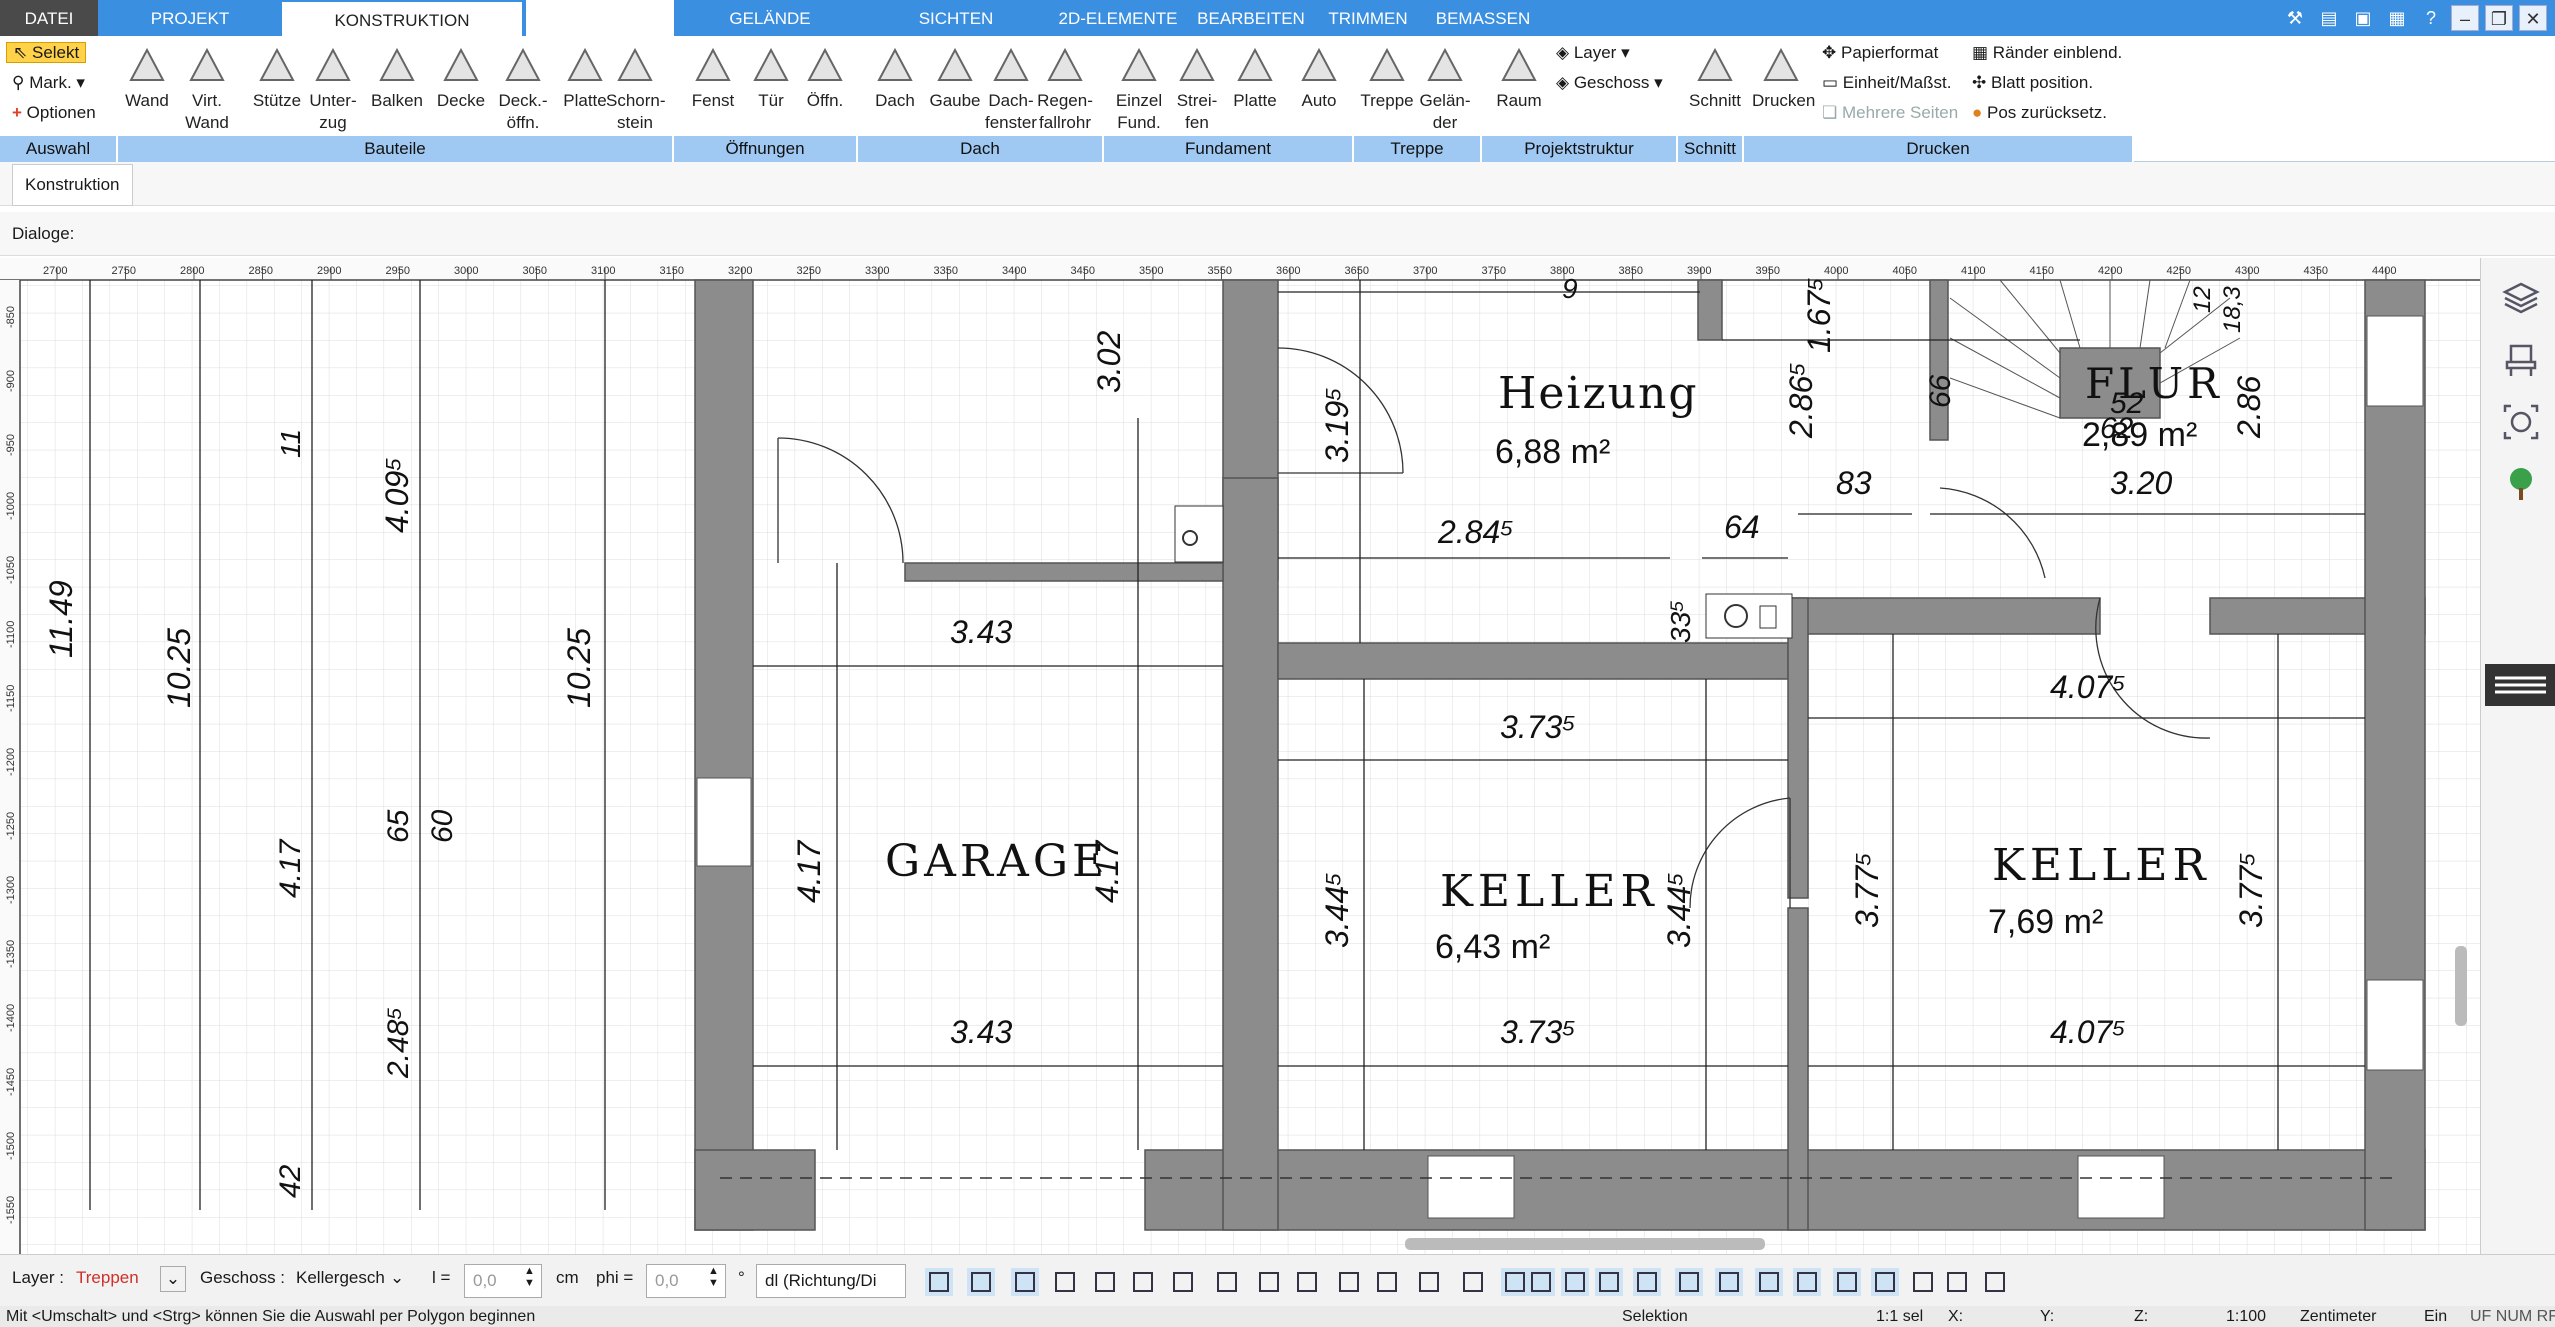 This screenshot has height=1327, width=2555. What do you see at coordinates (2295, 18) in the screenshot?
I see `tools-icon: ⚒` at bounding box center [2295, 18].